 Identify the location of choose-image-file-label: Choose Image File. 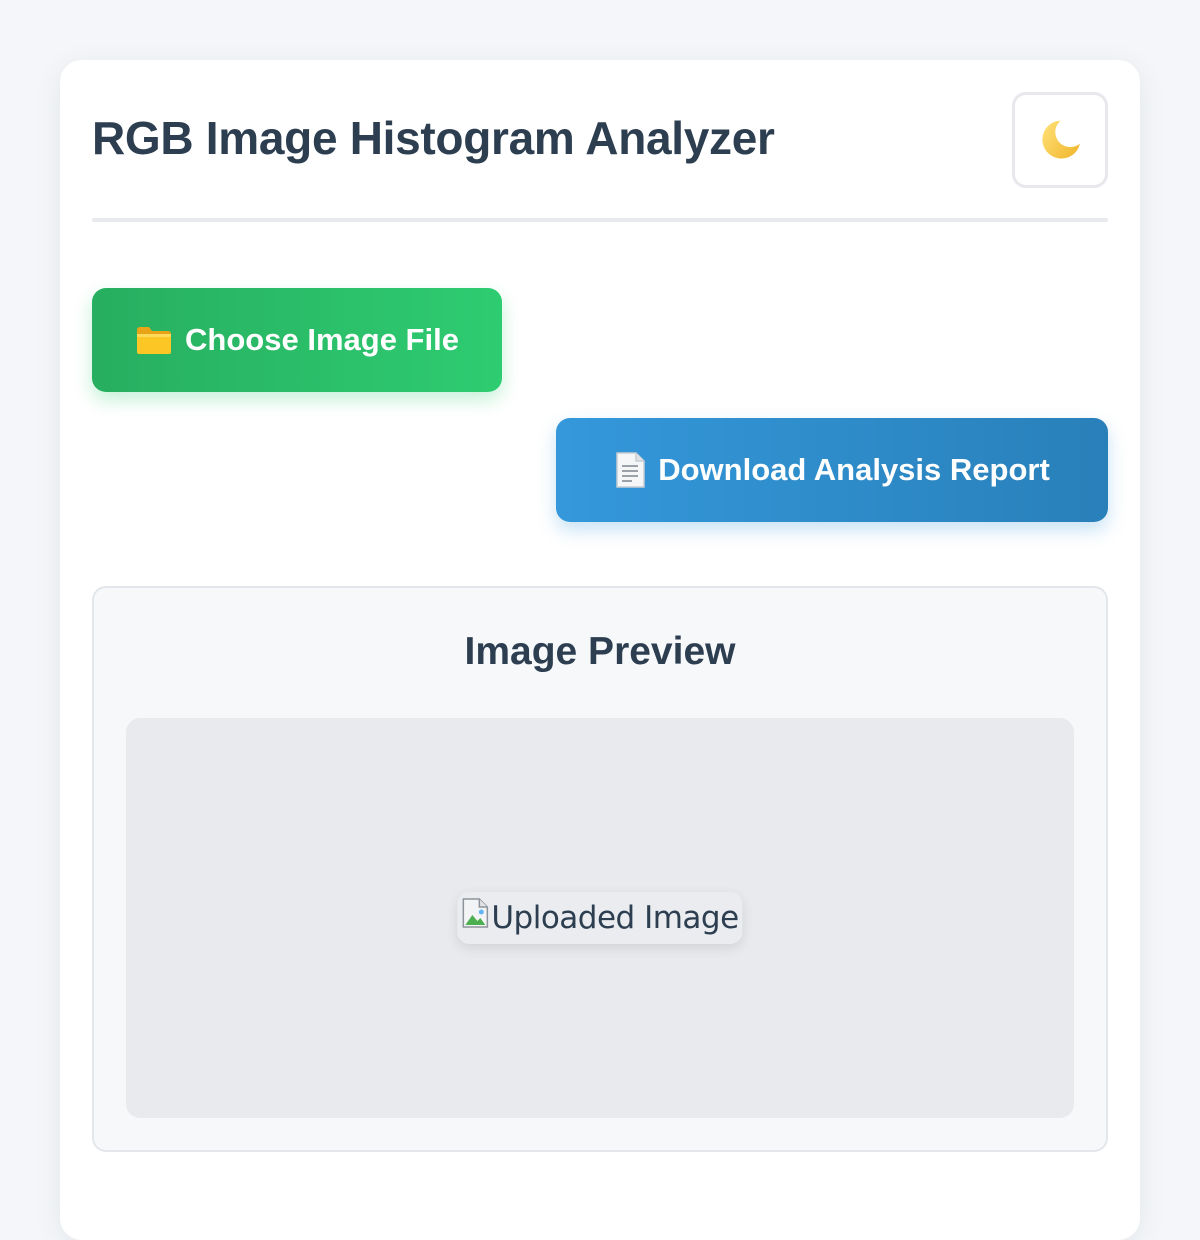
(322, 339).